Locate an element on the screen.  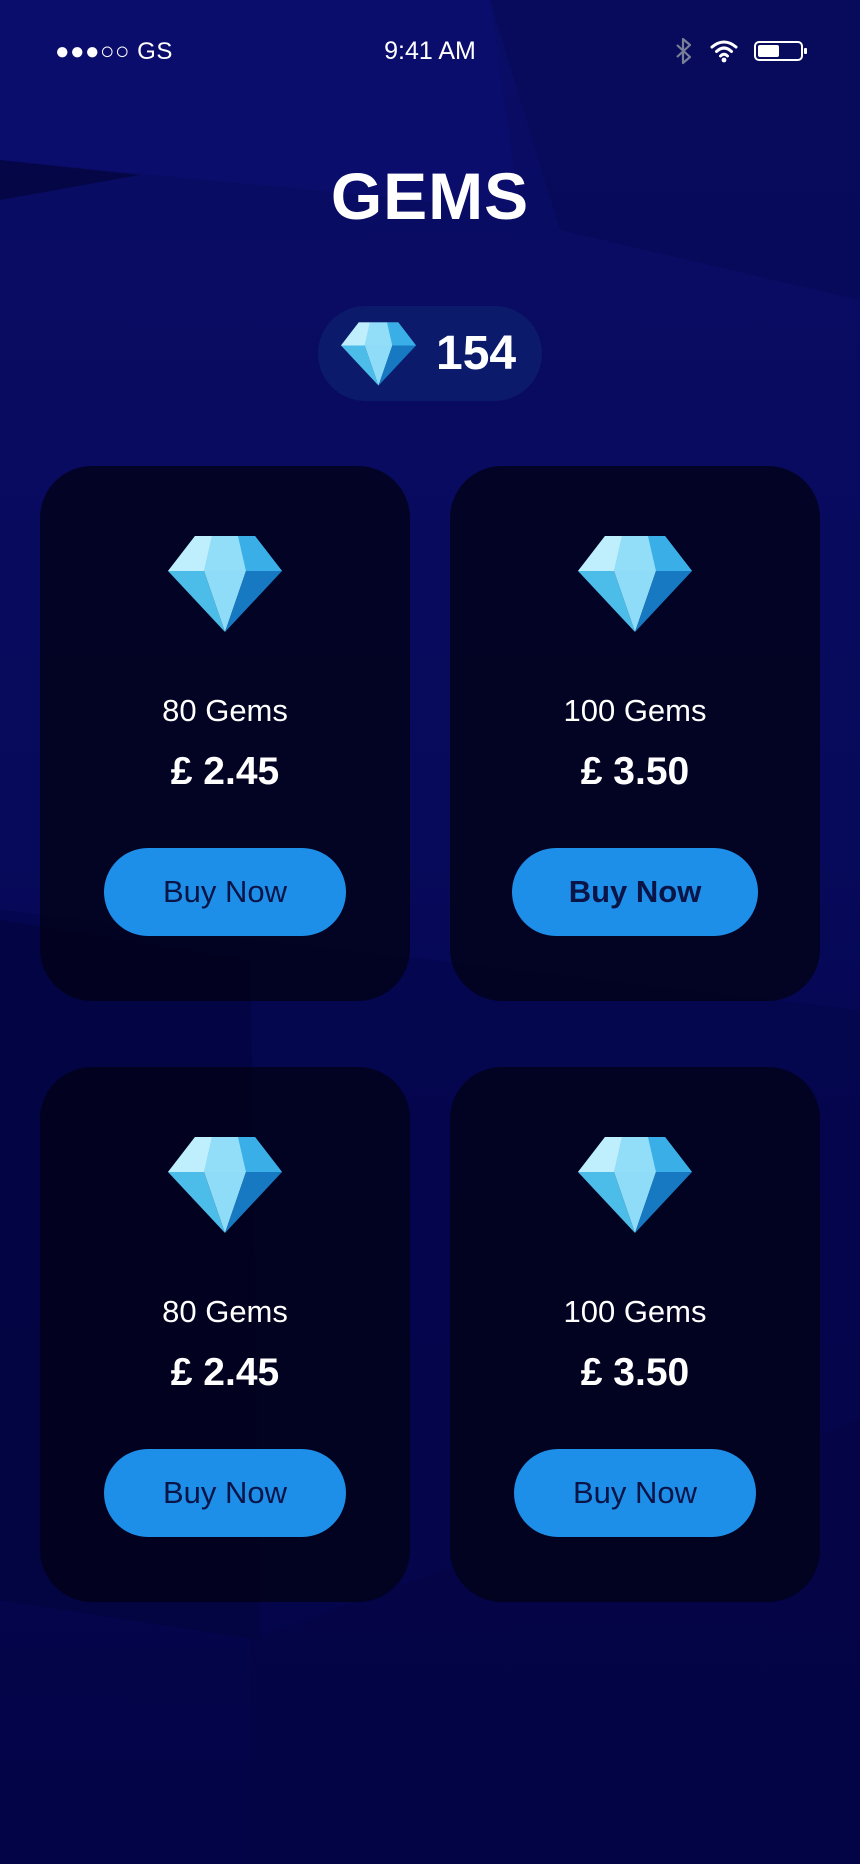
battery-icon is located at coordinates (781, 53).